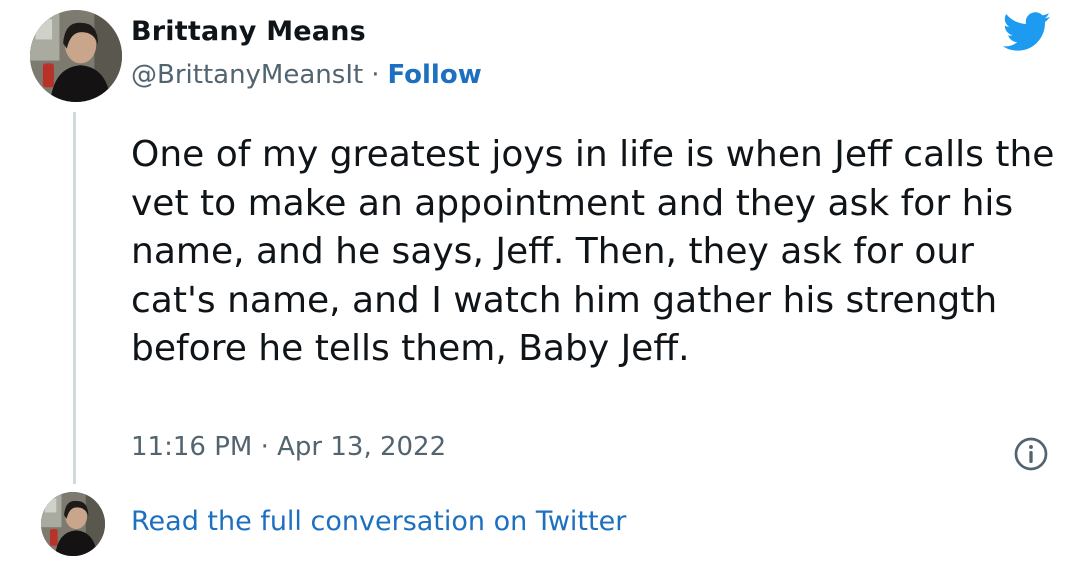 The width and height of the screenshot is (1080, 571). What do you see at coordinates (74, 298) in the screenshot?
I see `thread-line` at bounding box center [74, 298].